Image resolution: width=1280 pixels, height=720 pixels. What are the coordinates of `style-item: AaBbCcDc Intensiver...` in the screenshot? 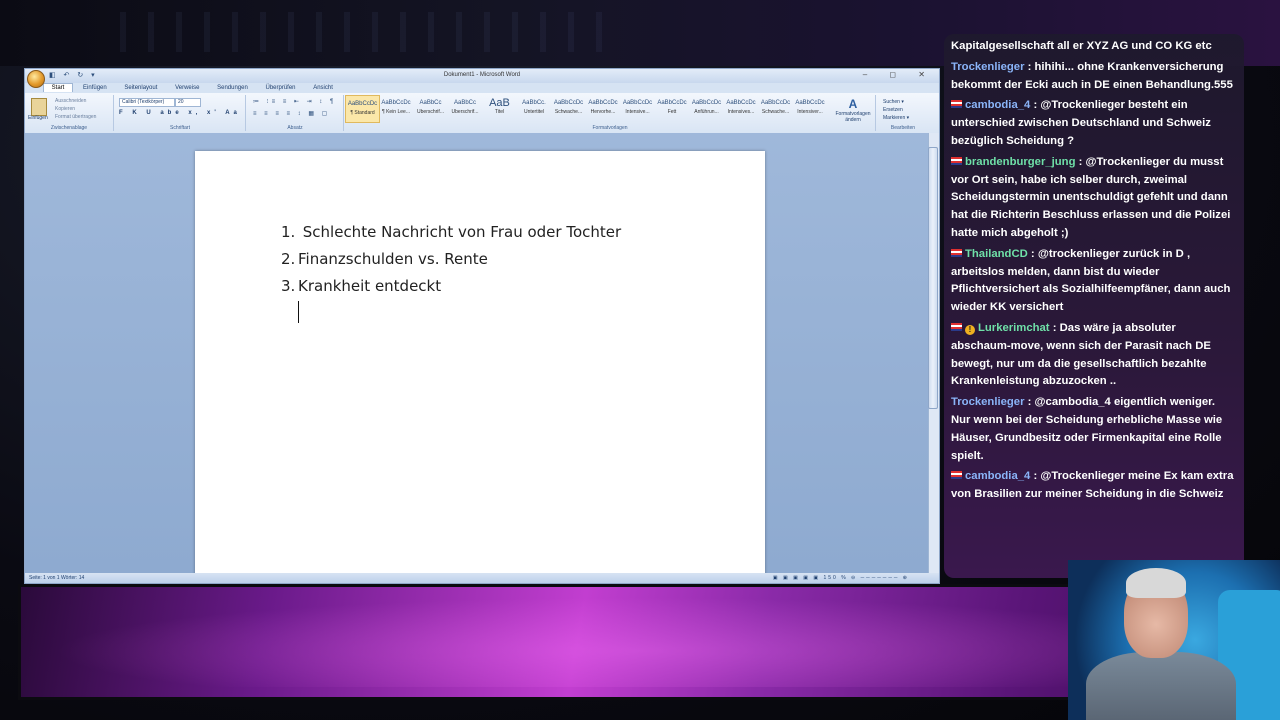 It's located at (810, 108).